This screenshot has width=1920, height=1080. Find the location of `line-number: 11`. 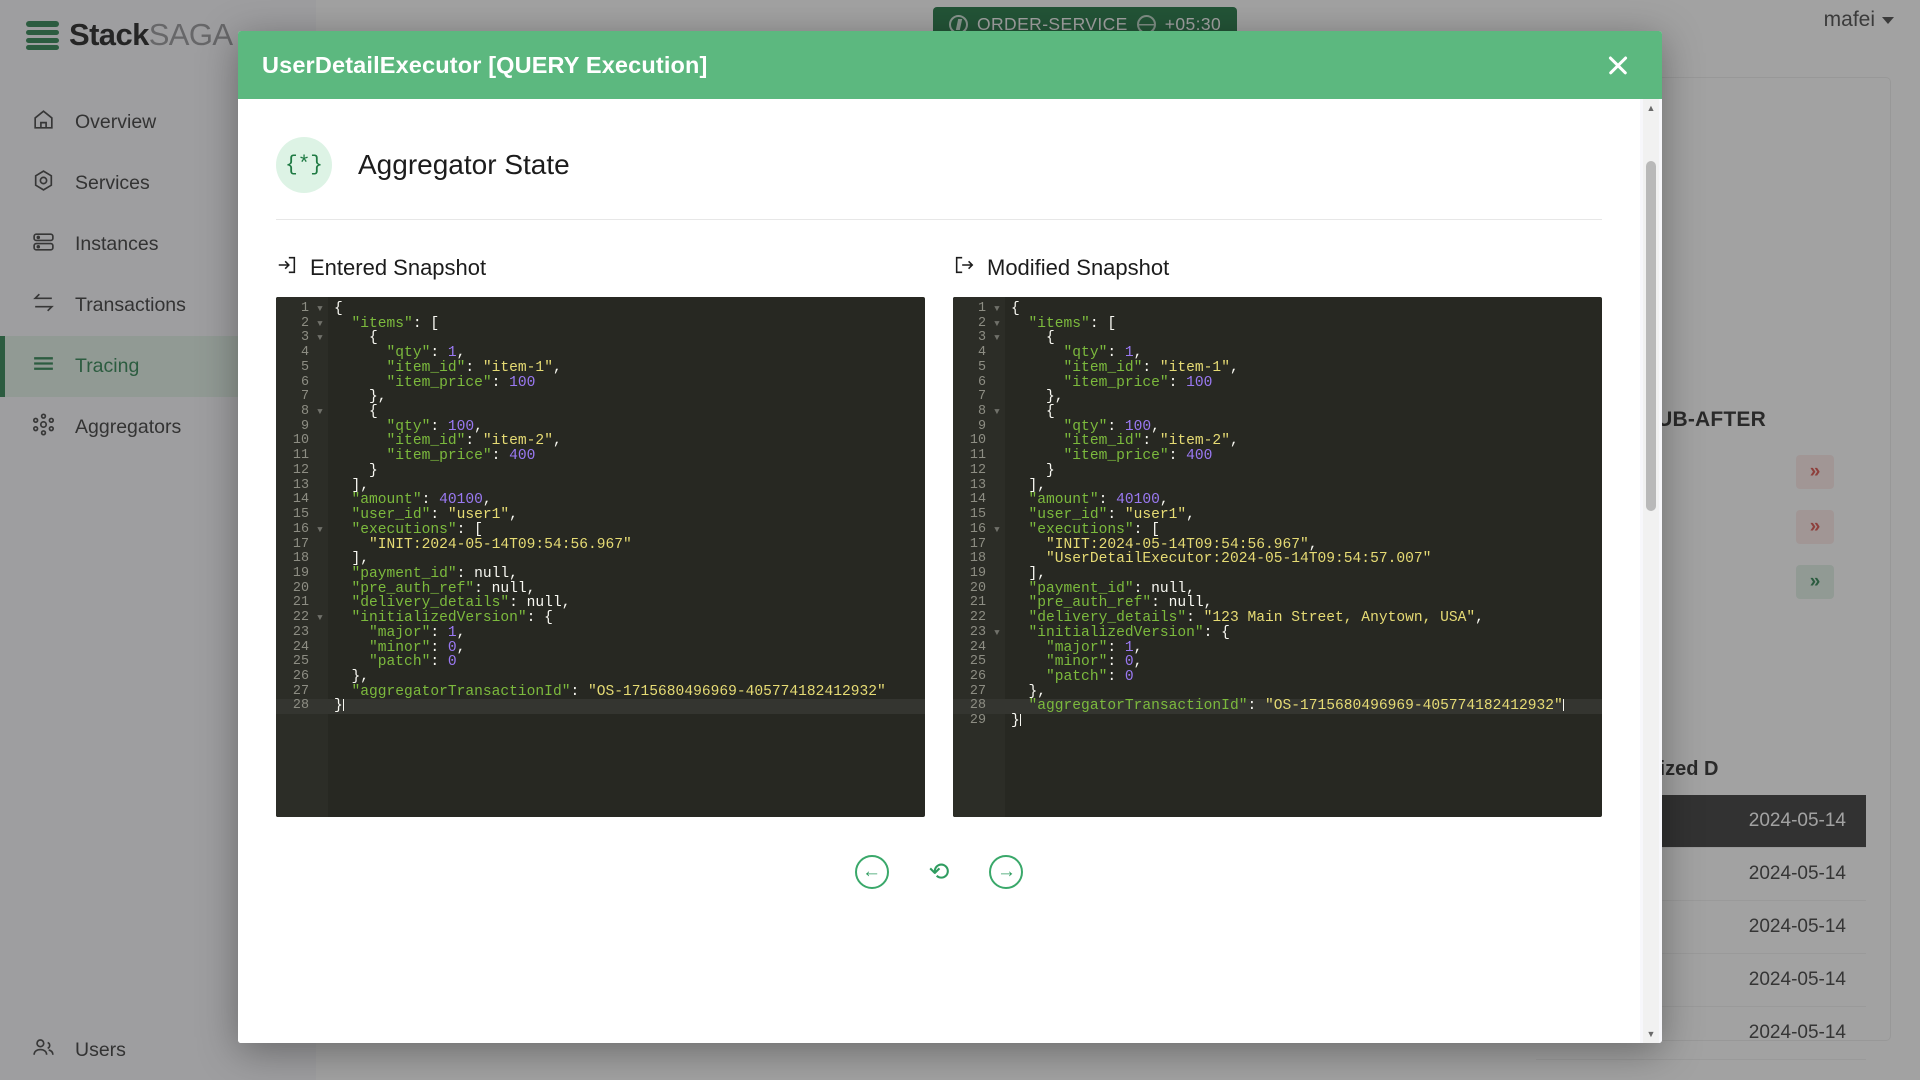

line-number: 11 is located at coordinates (977, 456).